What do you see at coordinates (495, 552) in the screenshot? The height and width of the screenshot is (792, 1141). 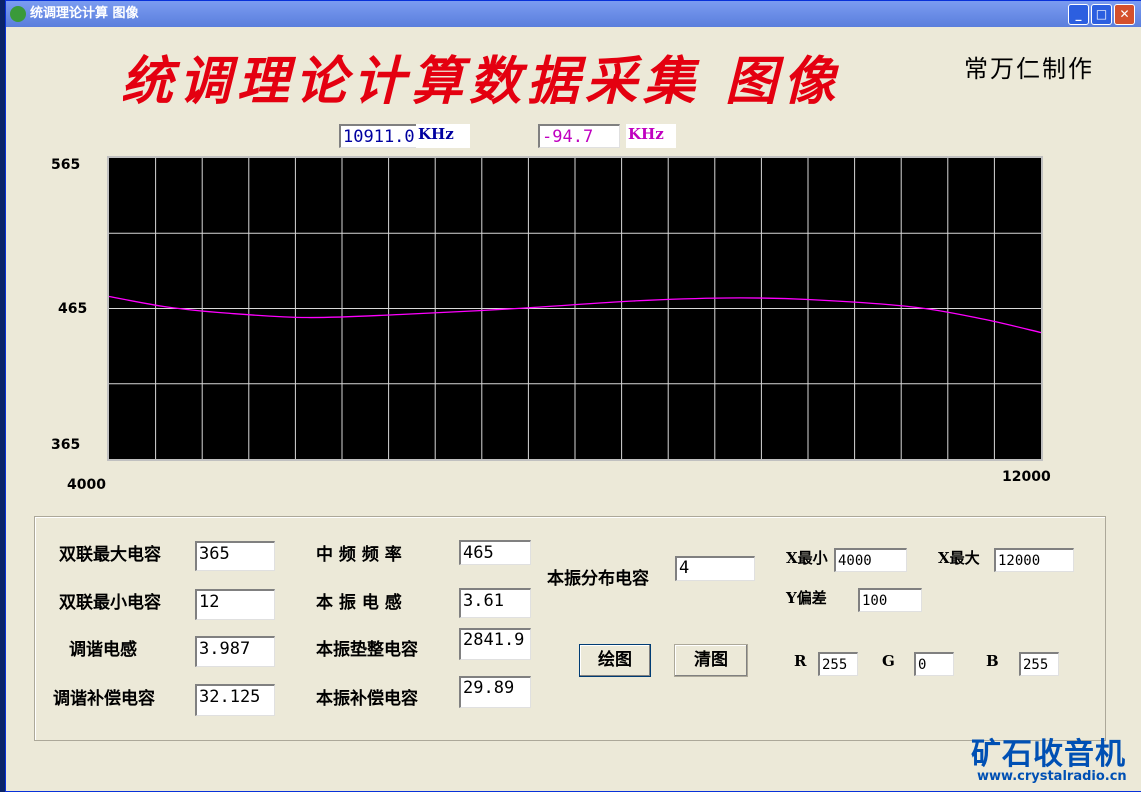 I see `if-frequency-input: 465` at bounding box center [495, 552].